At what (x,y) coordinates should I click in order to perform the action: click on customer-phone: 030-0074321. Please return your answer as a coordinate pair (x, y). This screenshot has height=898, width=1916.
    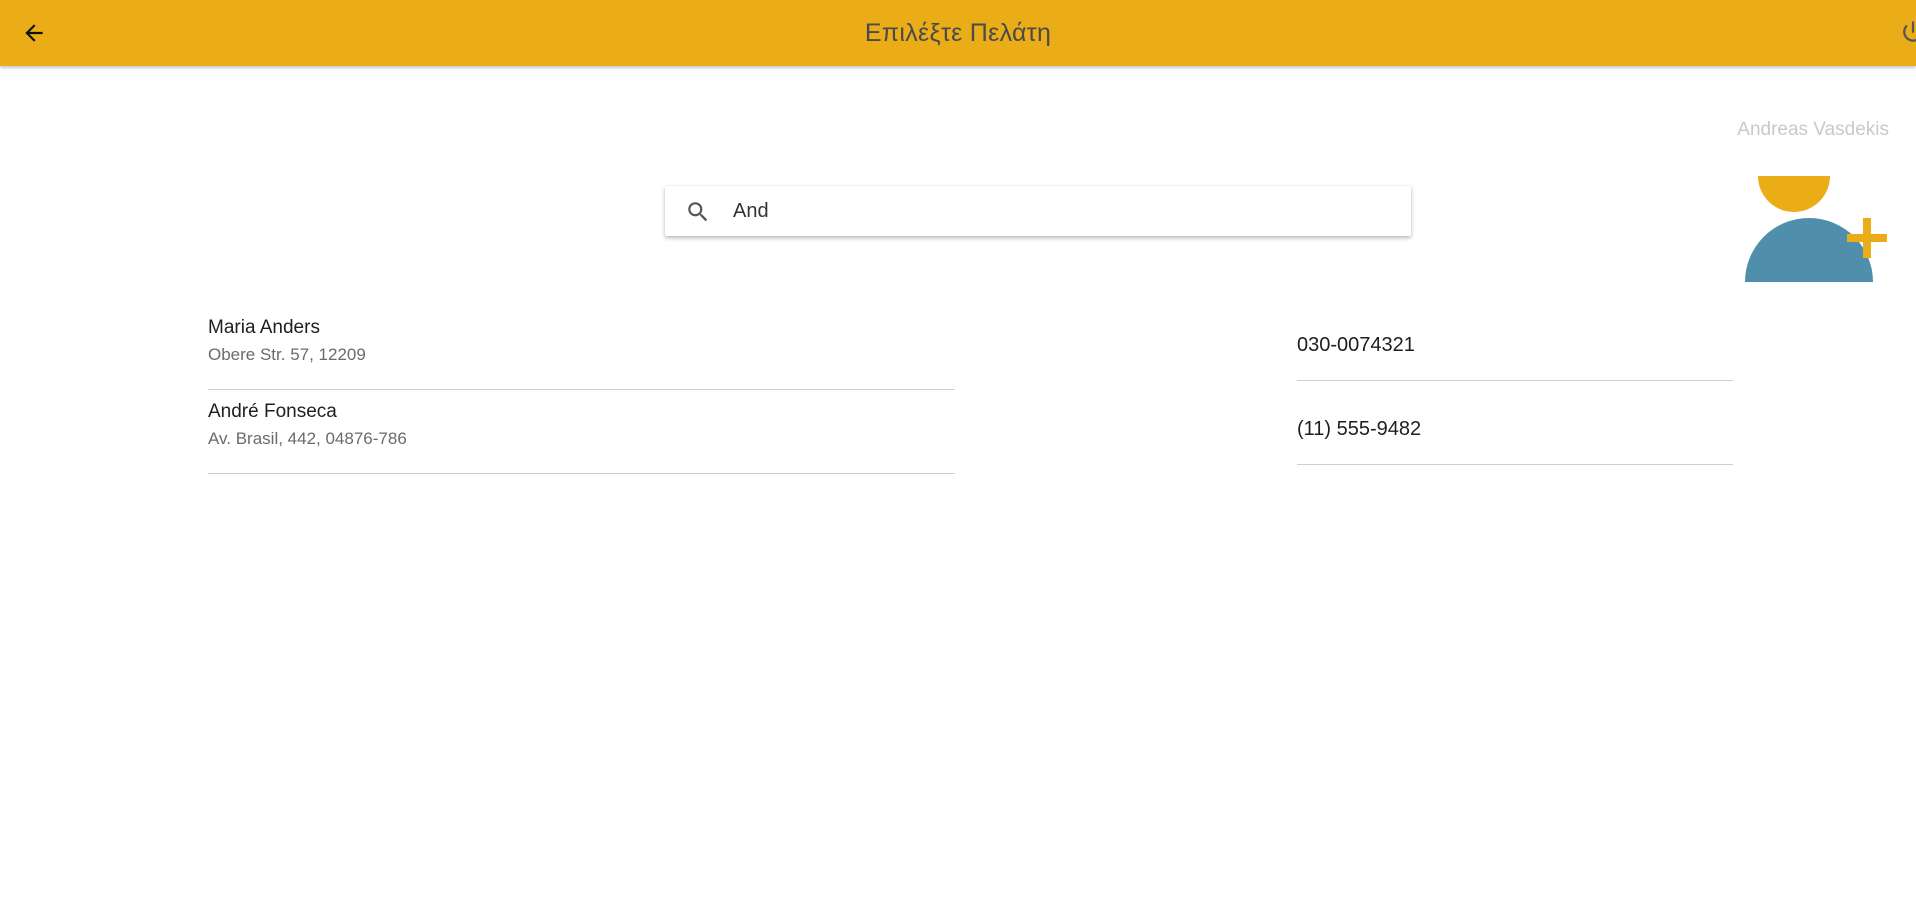
    Looking at the image, I should click on (1356, 345).